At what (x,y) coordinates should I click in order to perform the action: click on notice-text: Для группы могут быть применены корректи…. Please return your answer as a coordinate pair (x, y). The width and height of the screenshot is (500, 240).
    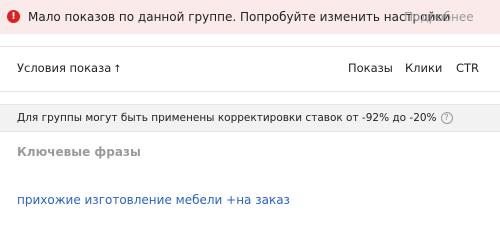
    Looking at the image, I should click on (227, 118).